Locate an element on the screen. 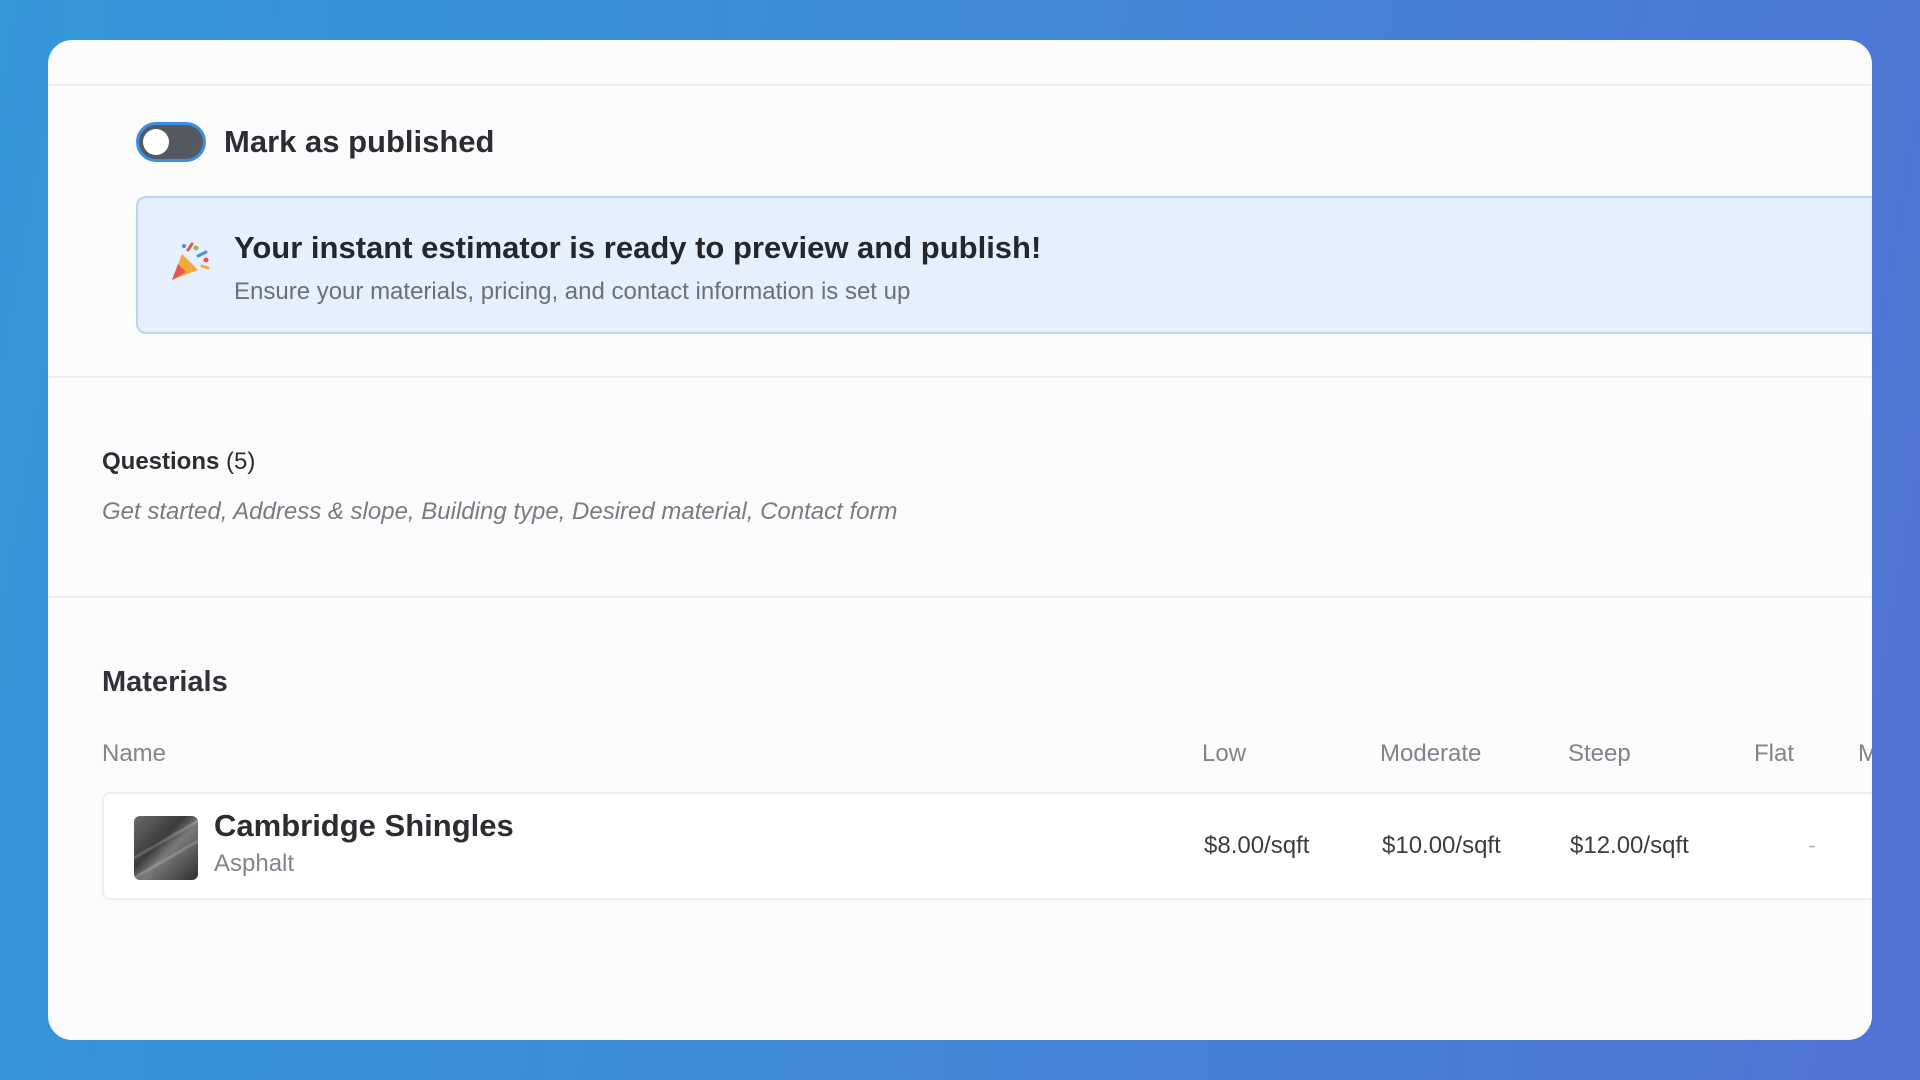 The width and height of the screenshot is (1920, 1080). questions-heading-label: Questions is located at coordinates (161, 461).